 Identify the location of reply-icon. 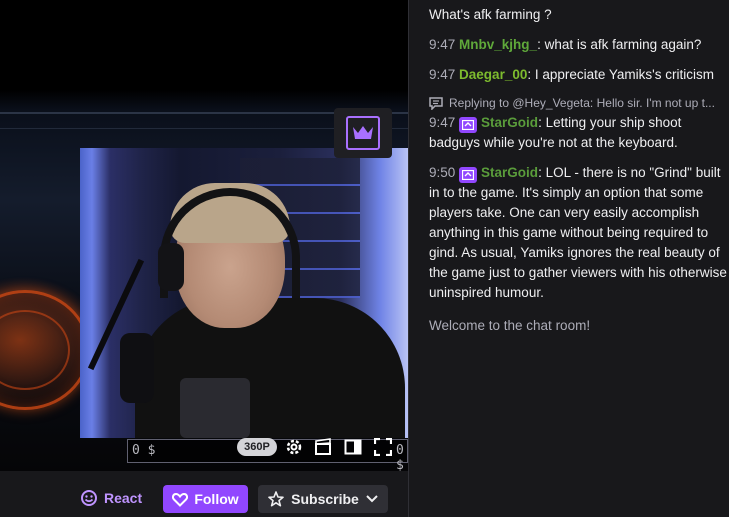
(436, 103).